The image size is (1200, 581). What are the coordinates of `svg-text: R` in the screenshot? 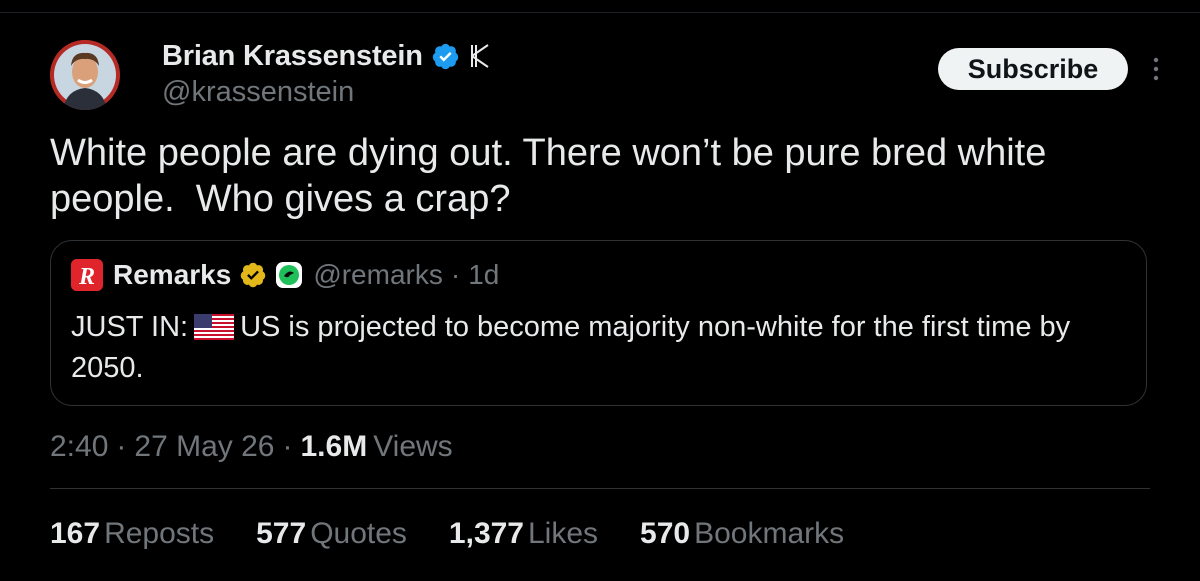 It's located at (86, 277).